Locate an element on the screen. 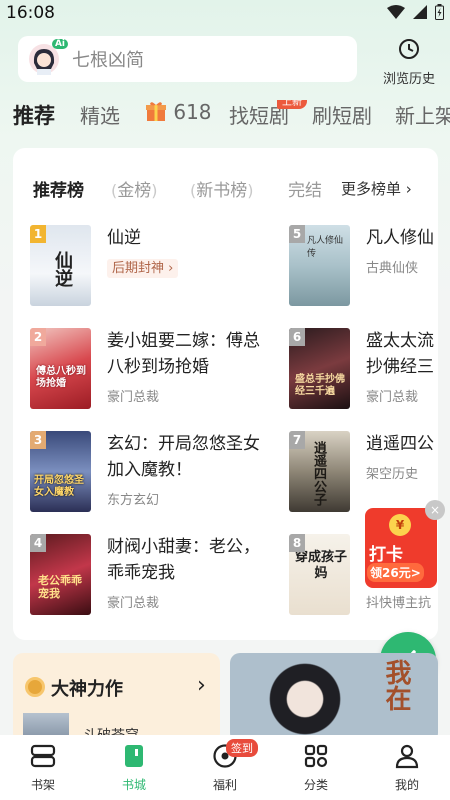  book-cover: 老公乖乖宠我 4 is located at coordinates (60, 574).